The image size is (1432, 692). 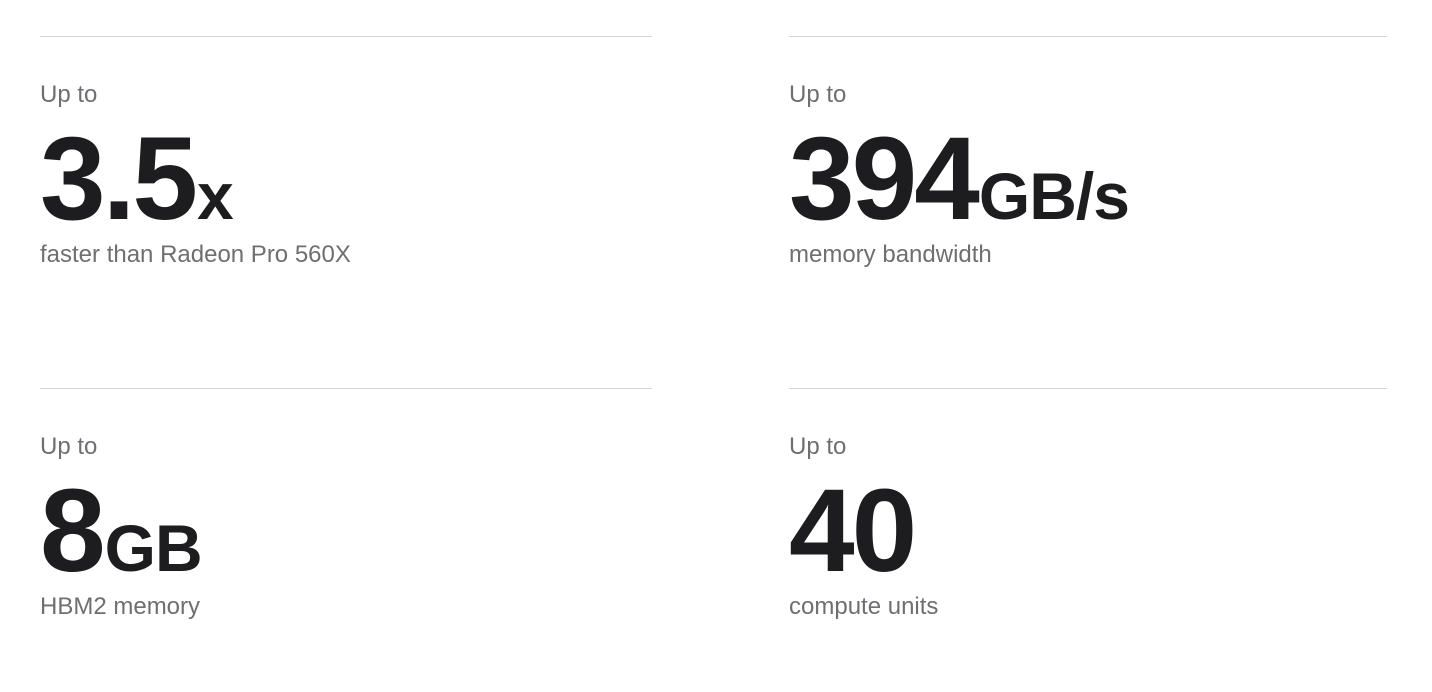 I want to click on stat-caption: compute units, so click(x=864, y=606).